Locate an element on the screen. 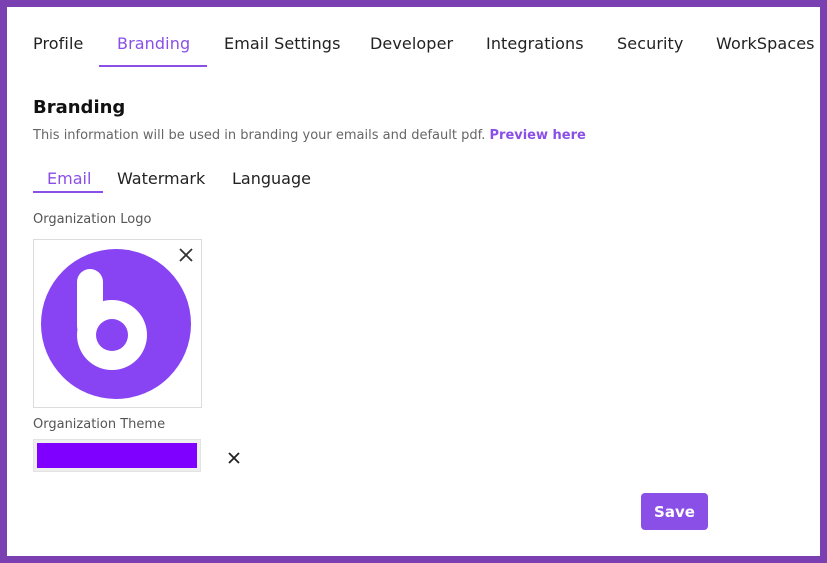 This screenshot has height=563, width=827. organization-logo-label: Organization Logo is located at coordinates (92, 219).